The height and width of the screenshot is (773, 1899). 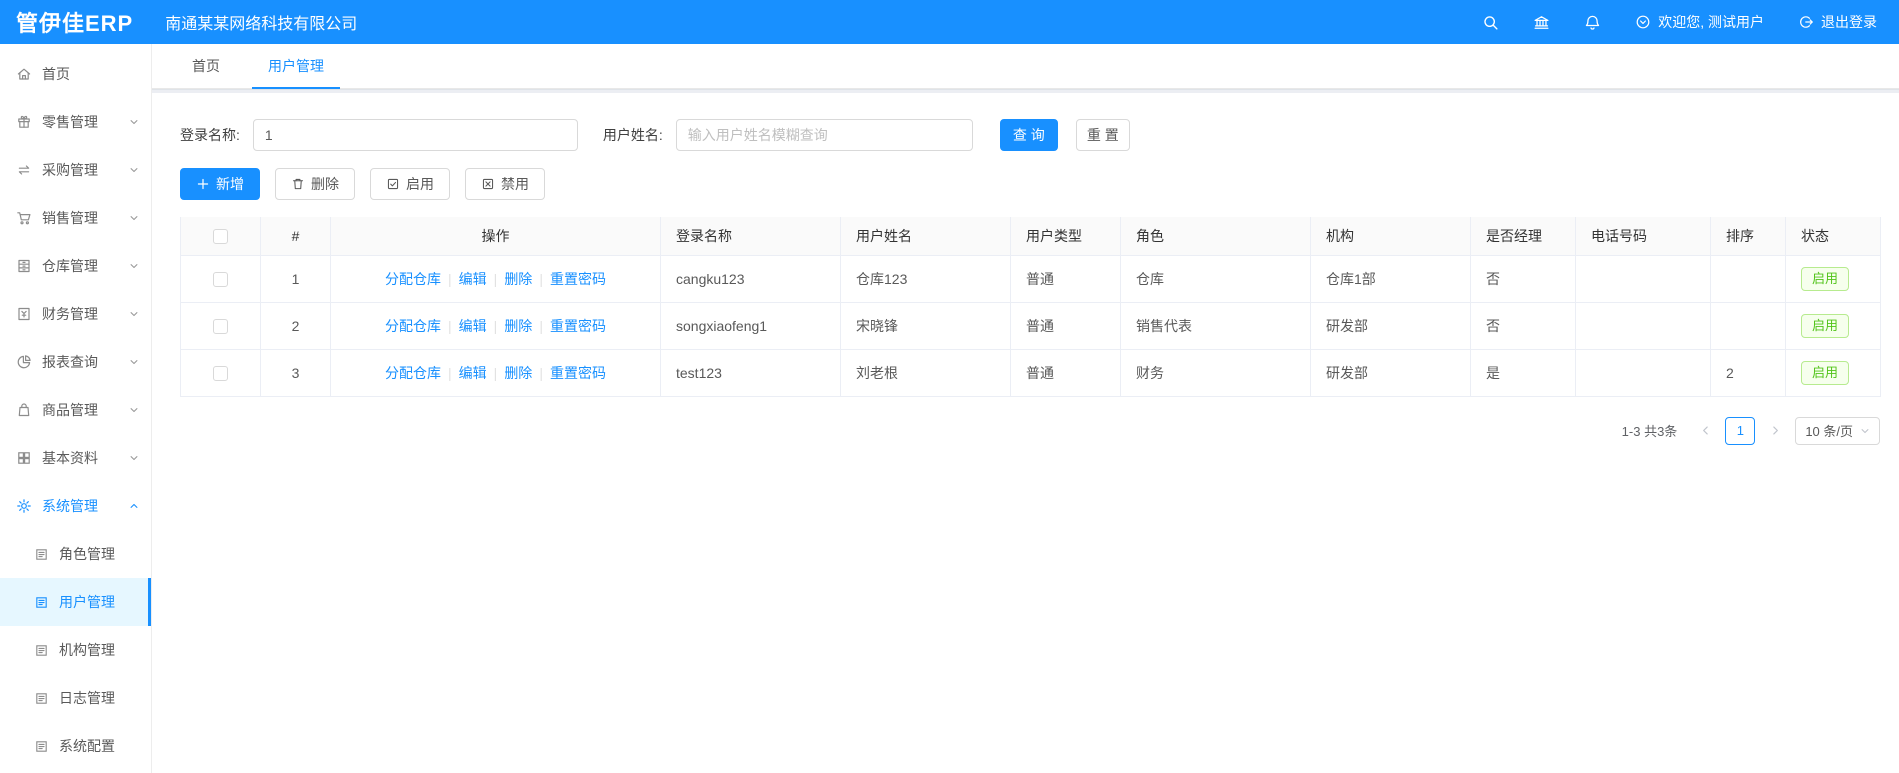 I want to click on sidebar-item-label: 仓库管理, so click(x=70, y=266).